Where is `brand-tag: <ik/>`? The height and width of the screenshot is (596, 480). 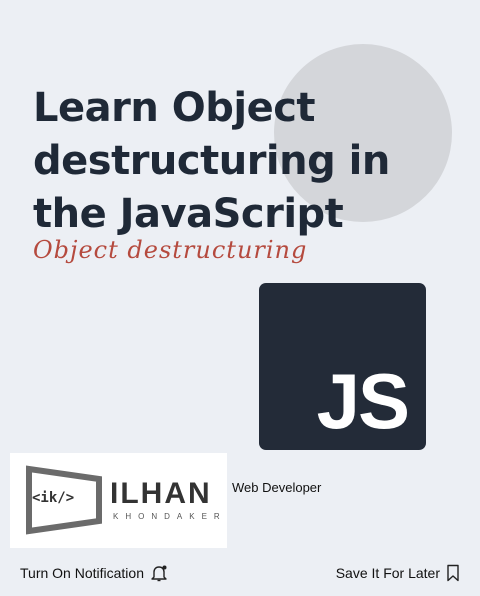
brand-tag: <ik/> is located at coordinates (53, 498).